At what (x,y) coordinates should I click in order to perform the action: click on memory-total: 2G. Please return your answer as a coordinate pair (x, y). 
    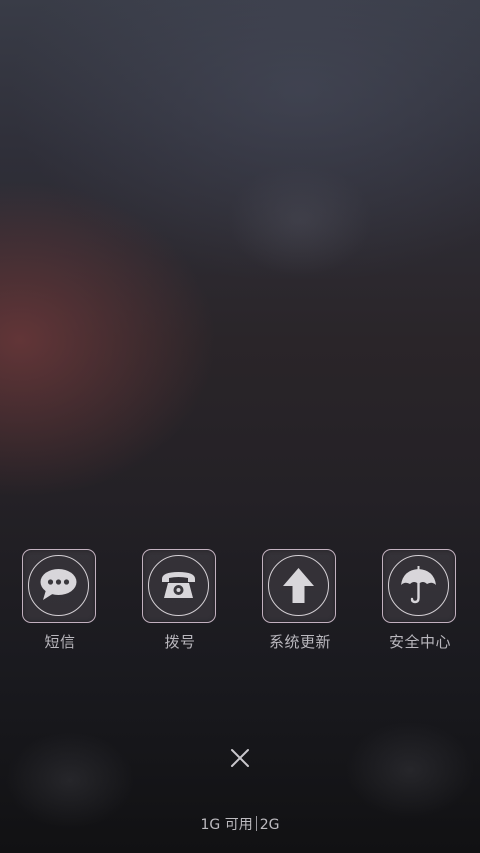
    Looking at the image, I should click on (269, 825).